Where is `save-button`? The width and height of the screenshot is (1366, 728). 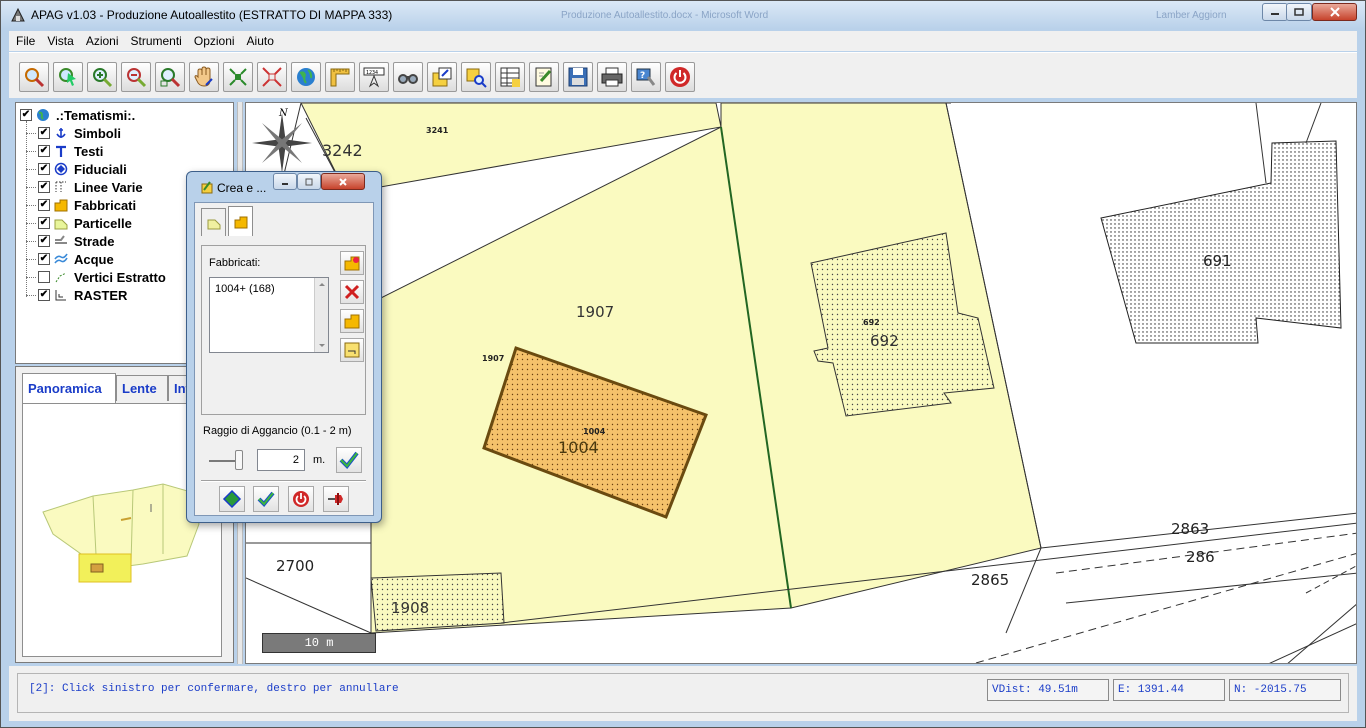 save-button is located at coordinates (578, 77).